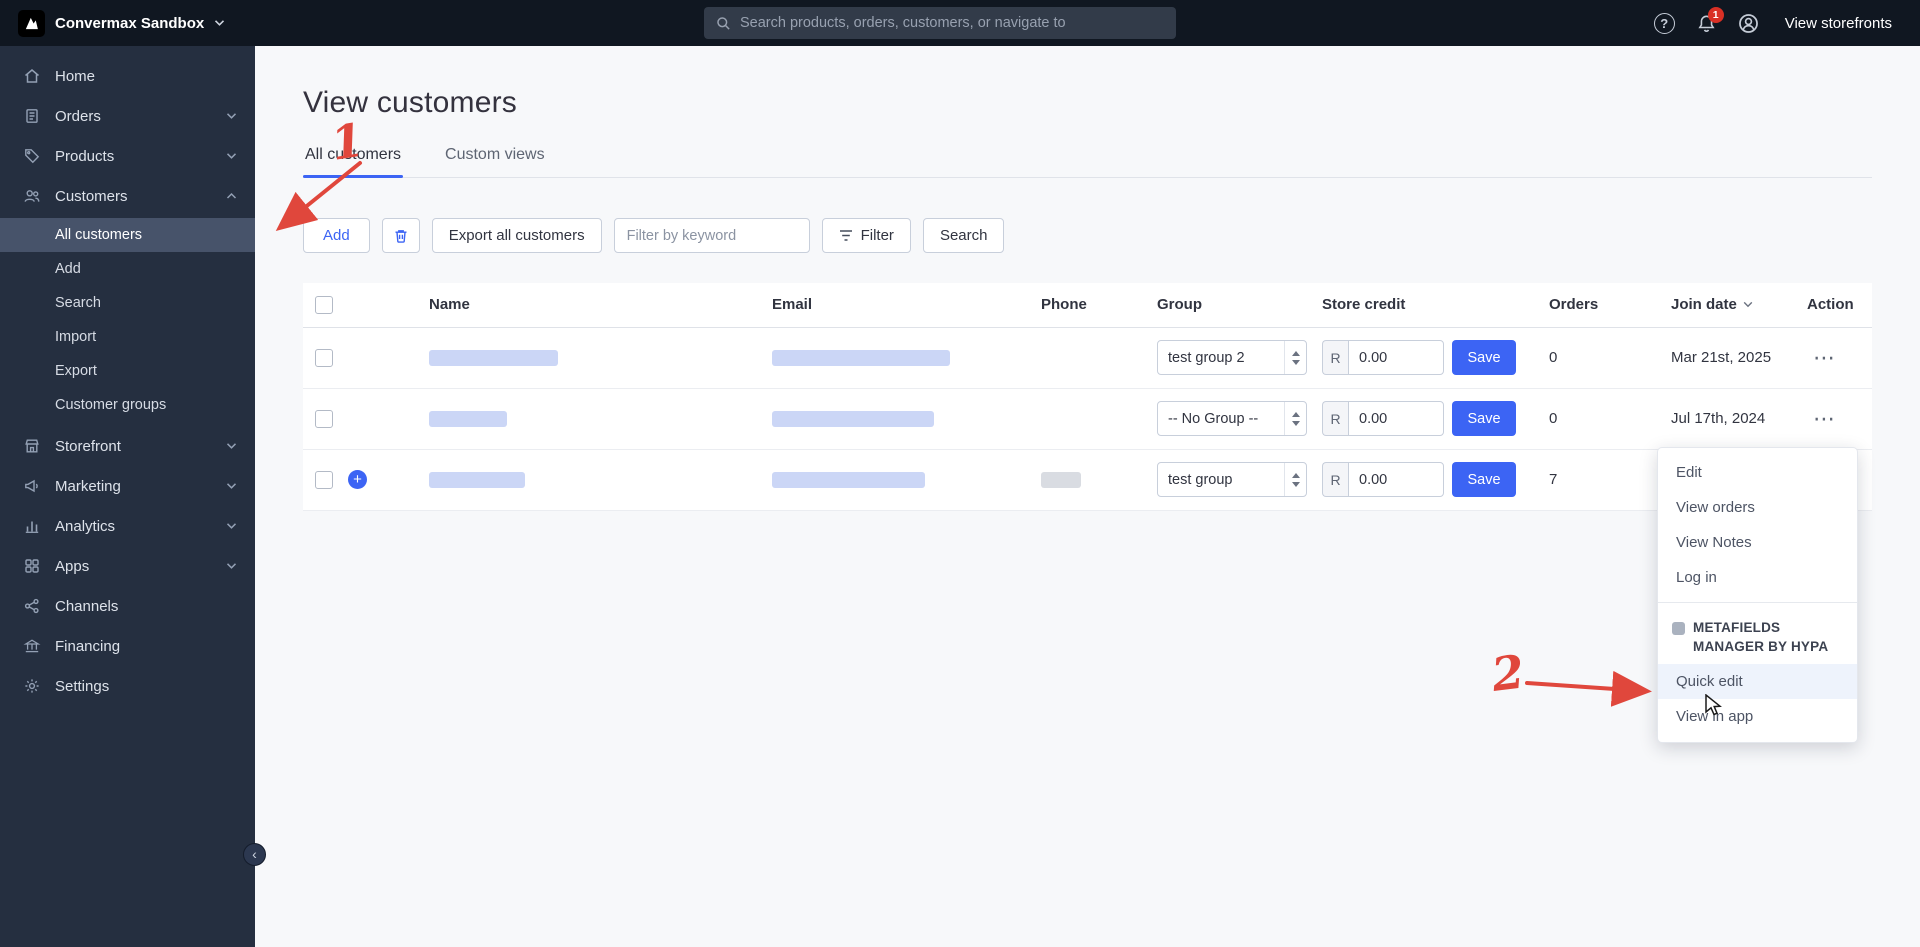 The image size is (1920, 947). I want to click on menu-item-edit: Edit, so click(1757, 472).